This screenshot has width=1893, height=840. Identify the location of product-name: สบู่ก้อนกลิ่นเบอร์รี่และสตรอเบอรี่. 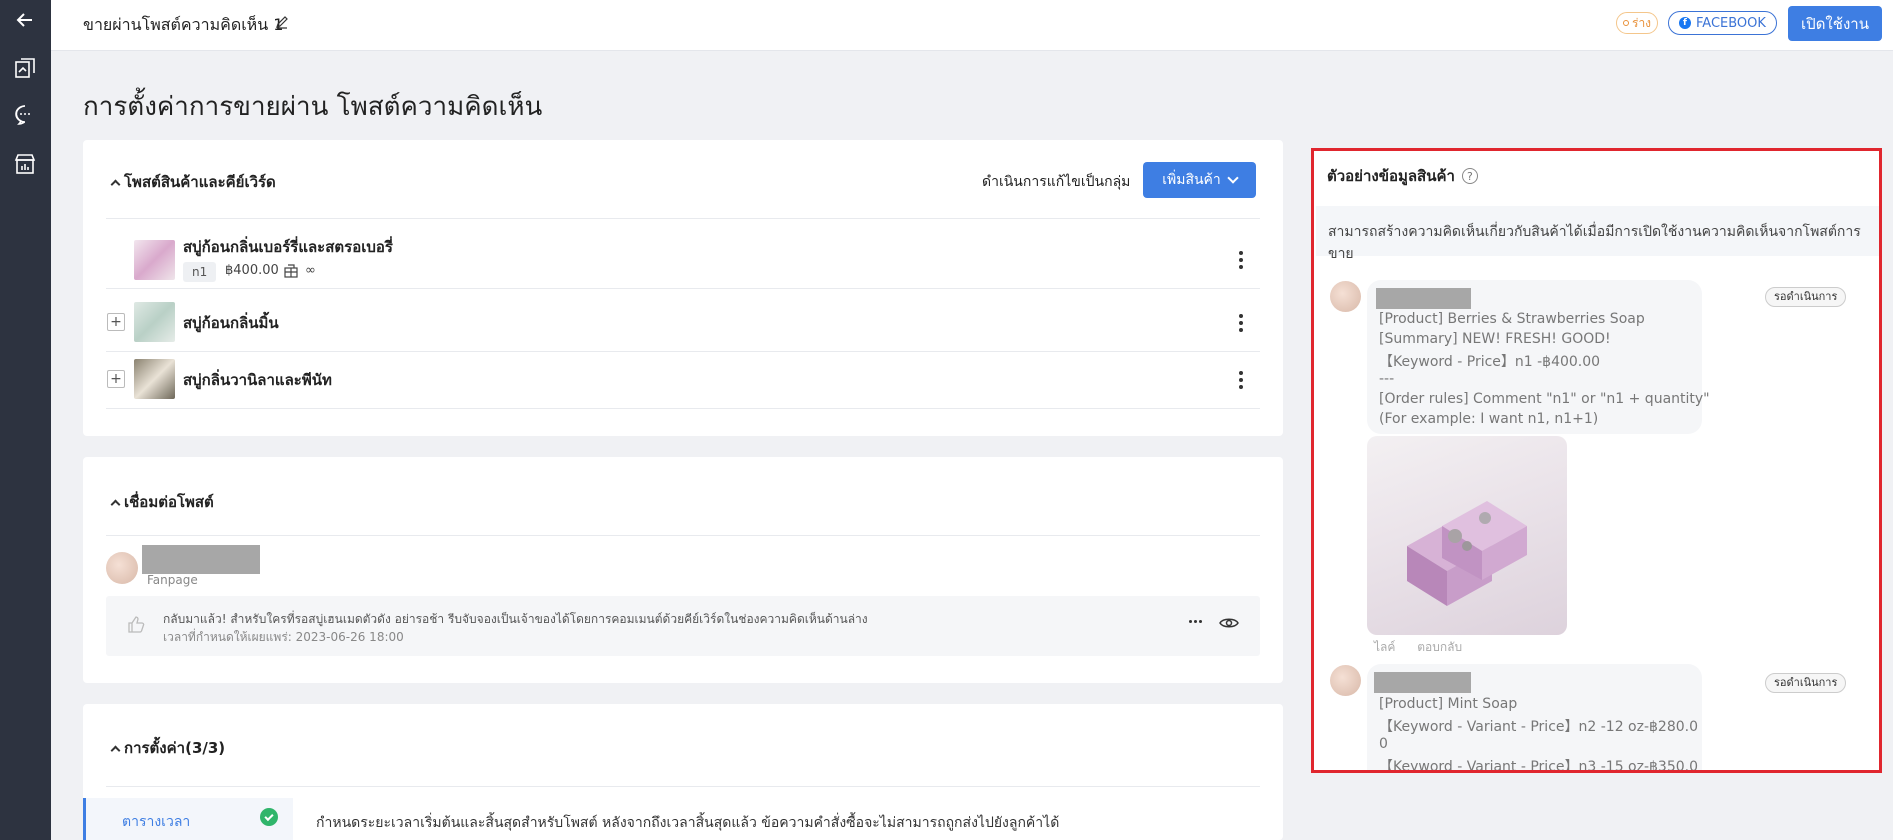
(288, 247).